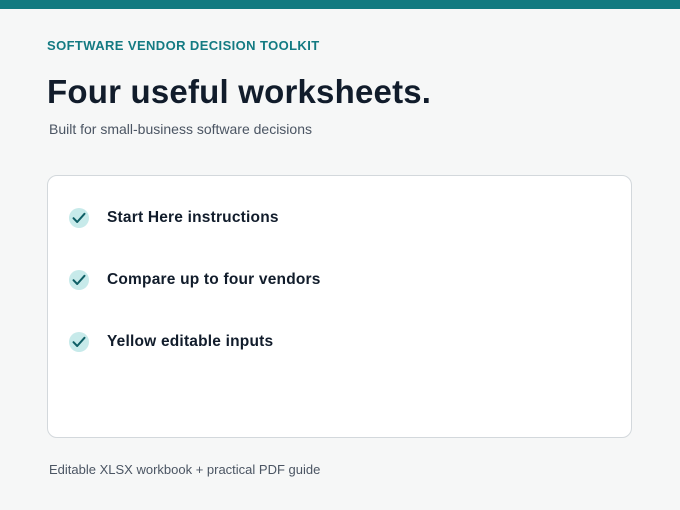 This screenshot has height=510, width=680. What do you see at coordinates (183, 45) in the screenshot?
I see `eyebrow-label: SOFTWARE VENDOR DECISION TOOLKIT` at bounding box center [183, 45].